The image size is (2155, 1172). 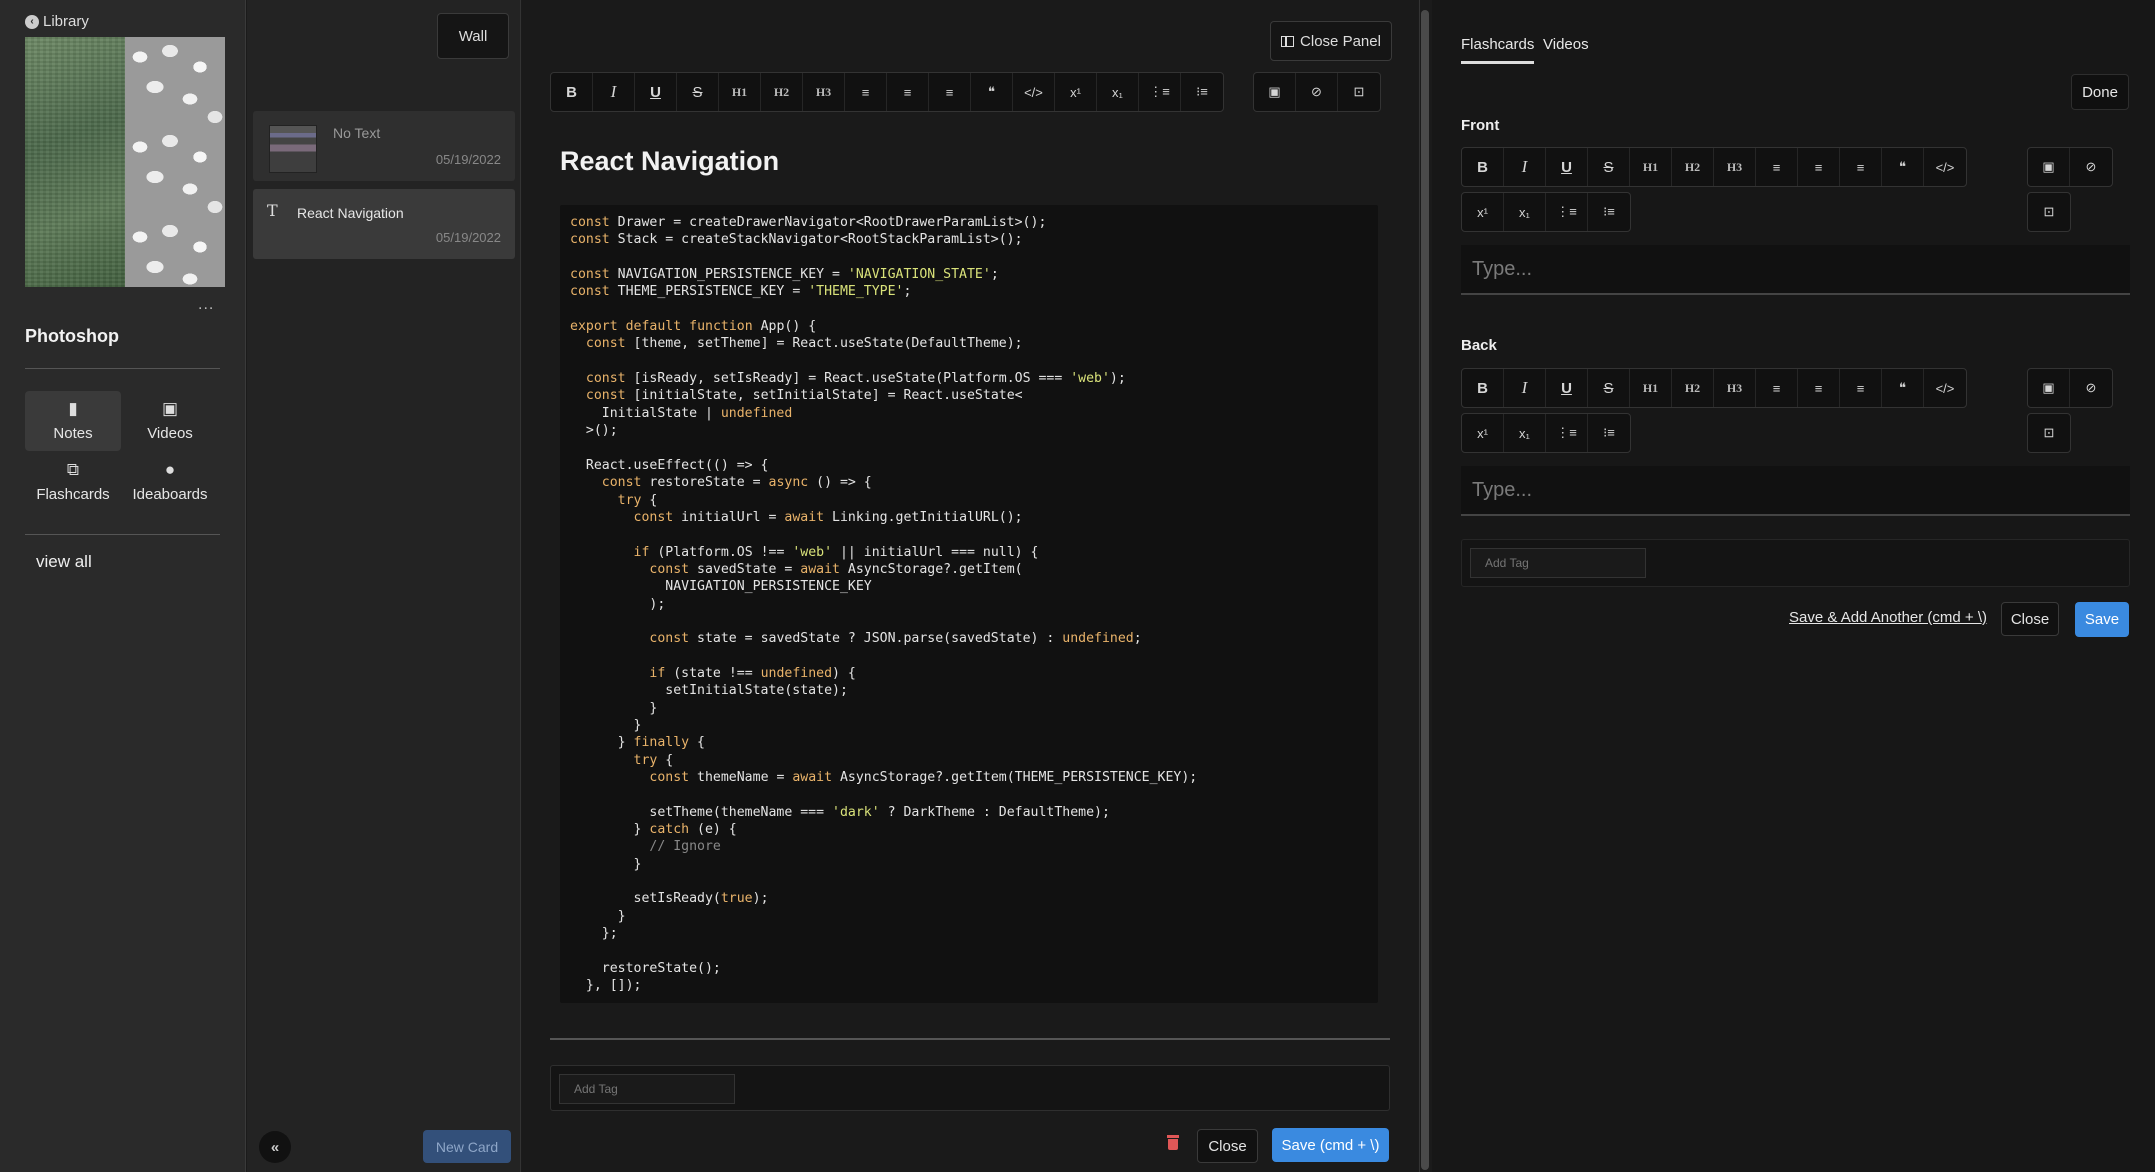 I want to click on nav-flashcards: ⧉ Flashcards, so click(x=73, y=482).